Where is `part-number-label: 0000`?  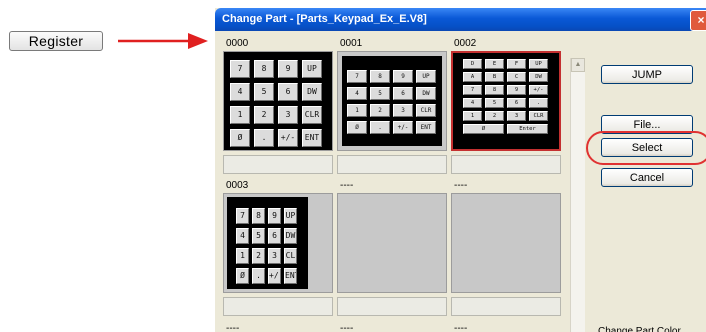 part-number-label: 0000 is located at coordinates (237, 43).